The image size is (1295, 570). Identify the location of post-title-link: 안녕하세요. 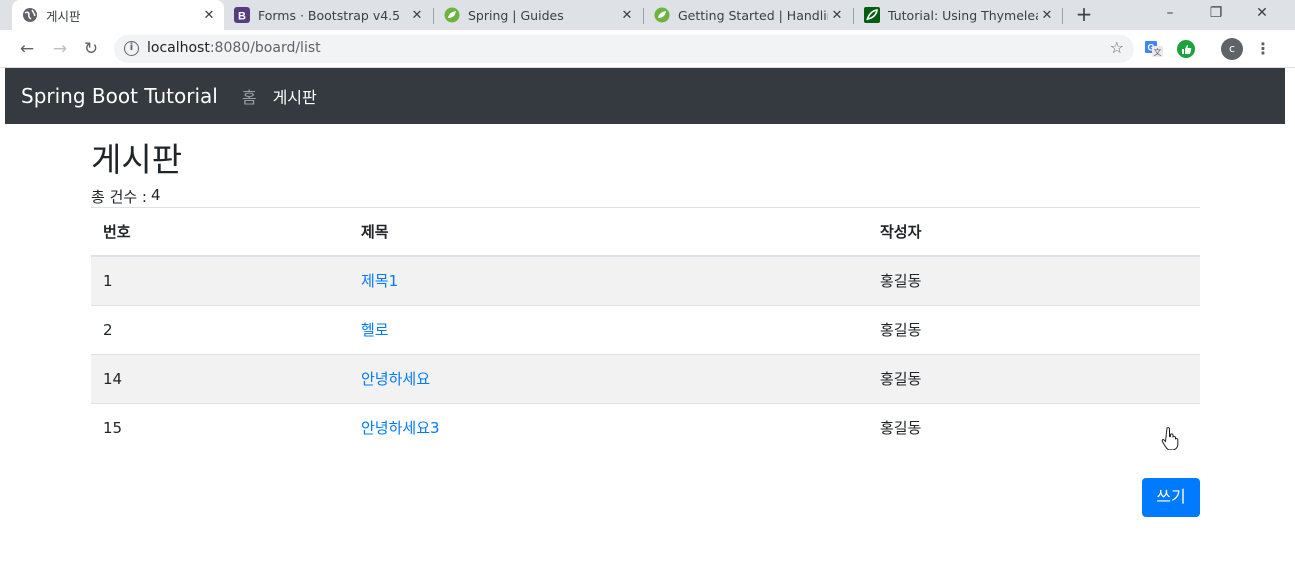
(395, 379).